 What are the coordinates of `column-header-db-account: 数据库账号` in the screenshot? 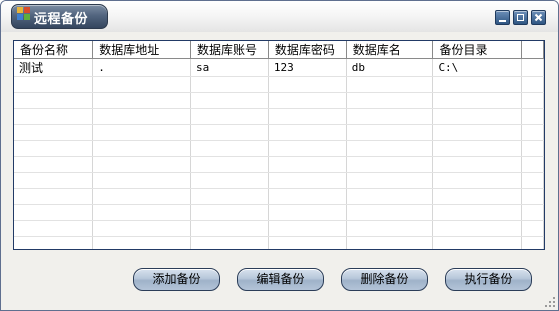 It's located at (229, 50).